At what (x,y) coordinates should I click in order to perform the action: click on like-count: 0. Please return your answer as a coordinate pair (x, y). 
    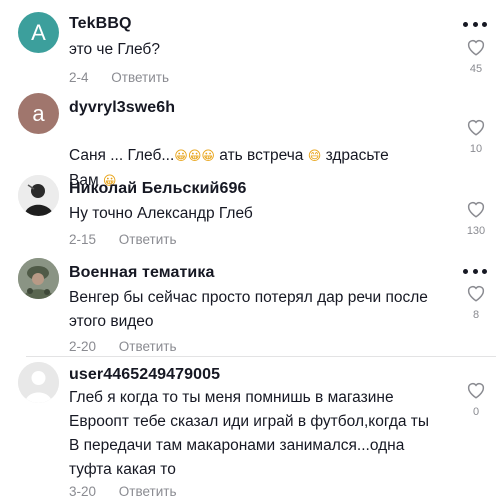
    Looking at the image, I should click on (476, 412).